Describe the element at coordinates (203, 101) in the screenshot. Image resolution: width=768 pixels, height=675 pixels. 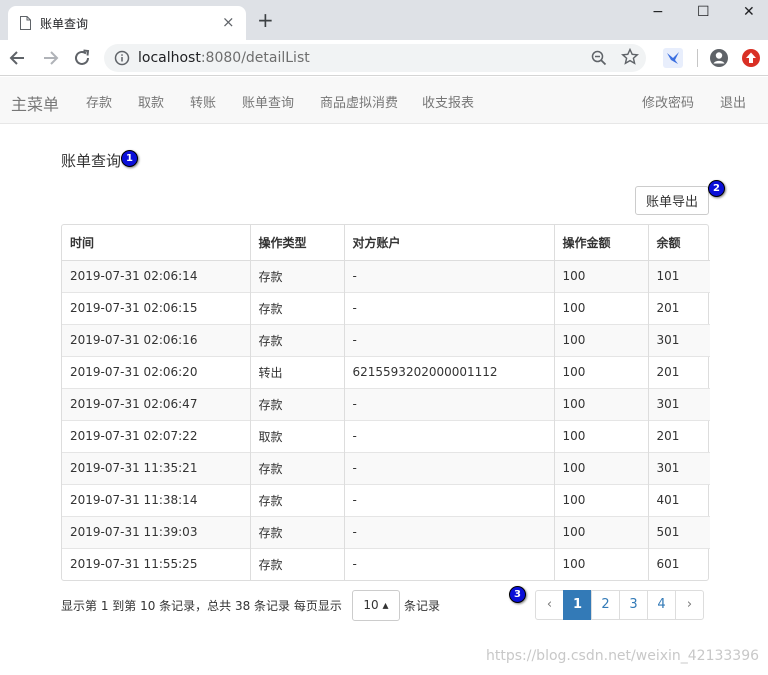
I see `nav-transfer: 转账` at that location.